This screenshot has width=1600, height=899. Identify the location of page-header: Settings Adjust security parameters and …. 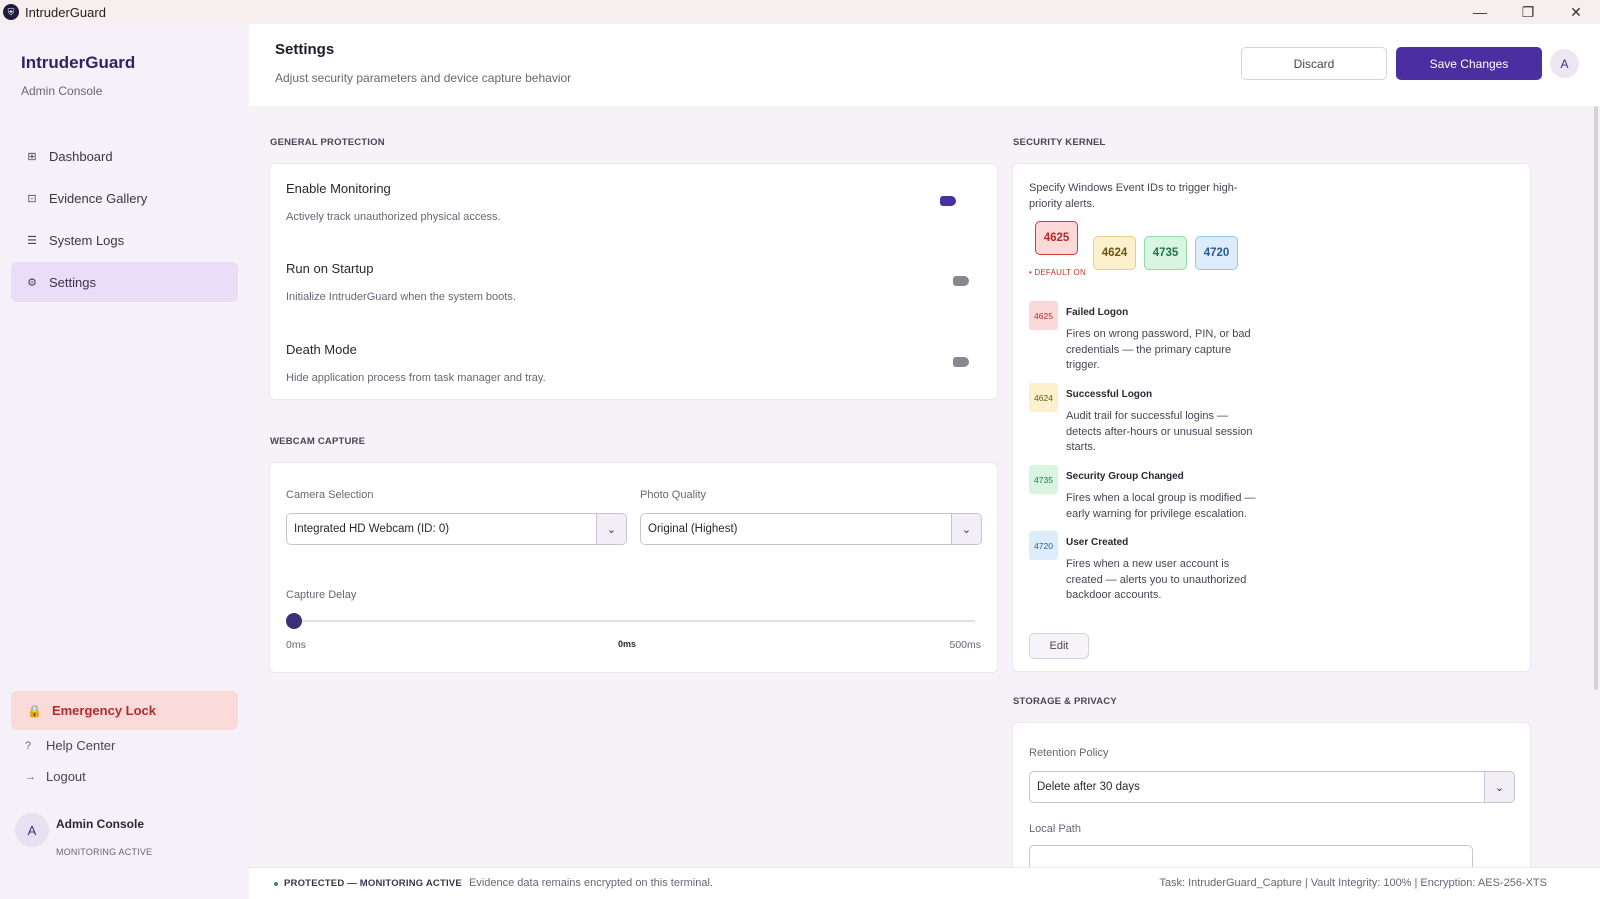
(924, 65).